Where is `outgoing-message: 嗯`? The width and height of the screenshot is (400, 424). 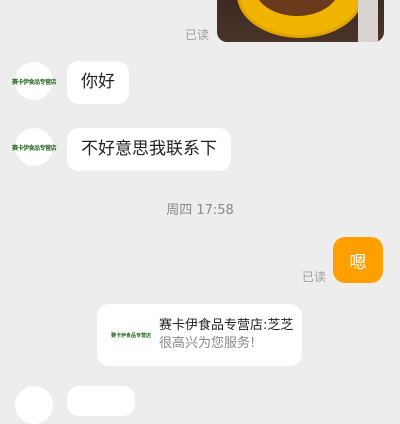
outgoing-message: 嗯 is located at coordinates (358, 260).